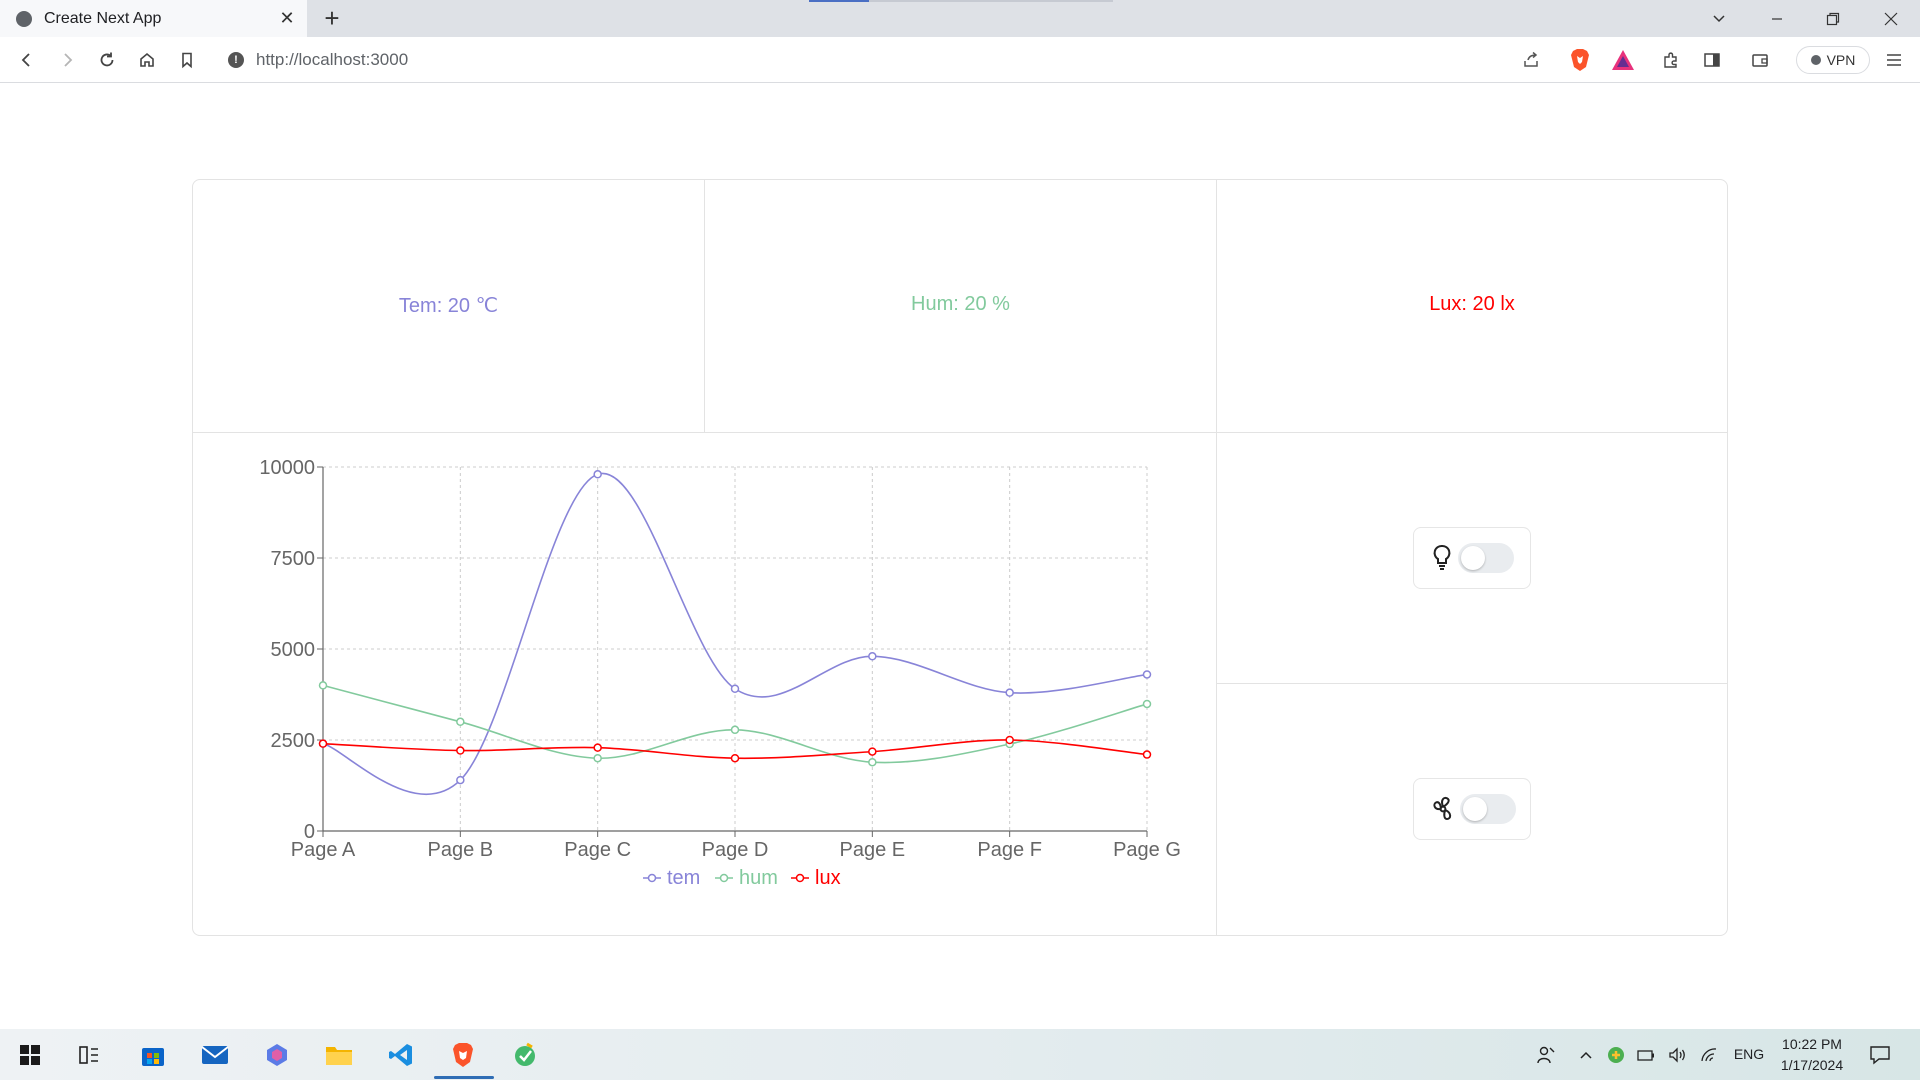 This screenshot has height=1080, width=1920. Describe the element at coordinates (1833, 18) in the screenshot. I see `restore-button` at that location.